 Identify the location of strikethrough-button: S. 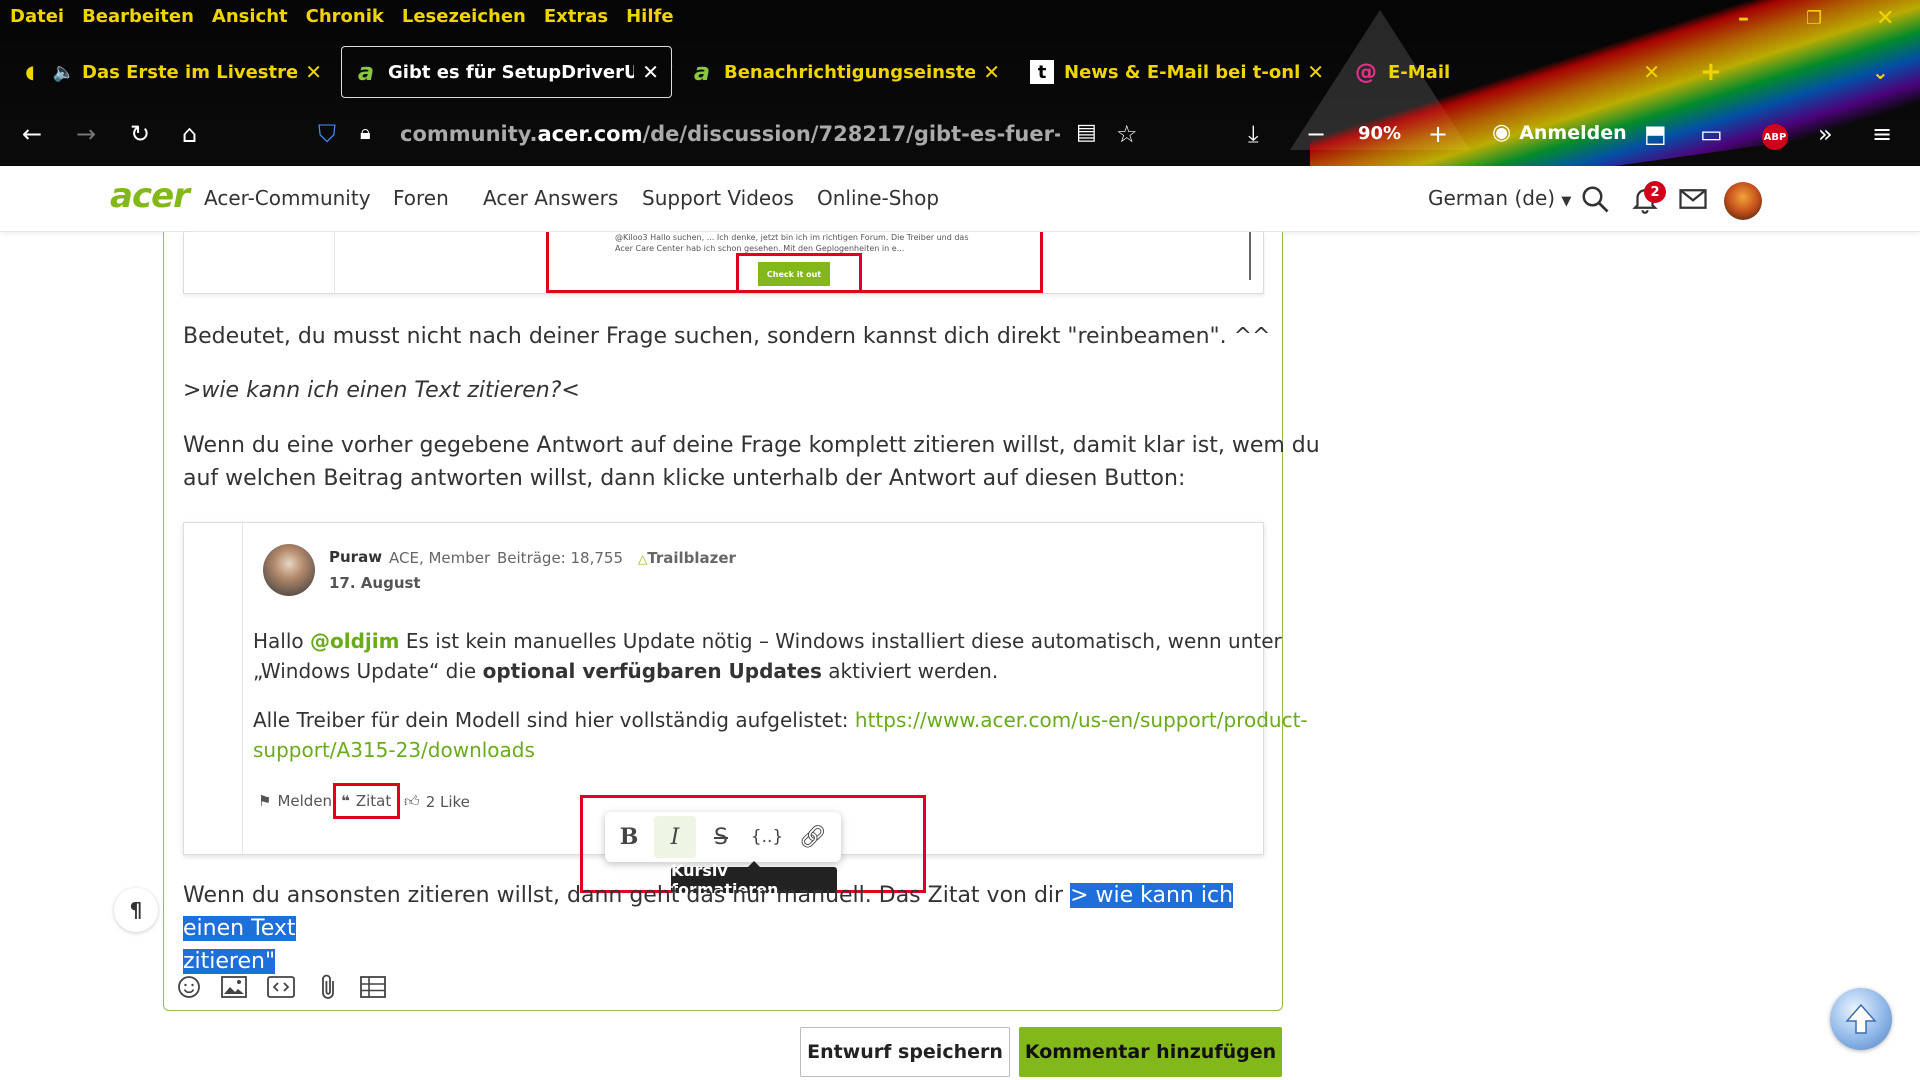
(721, 837).